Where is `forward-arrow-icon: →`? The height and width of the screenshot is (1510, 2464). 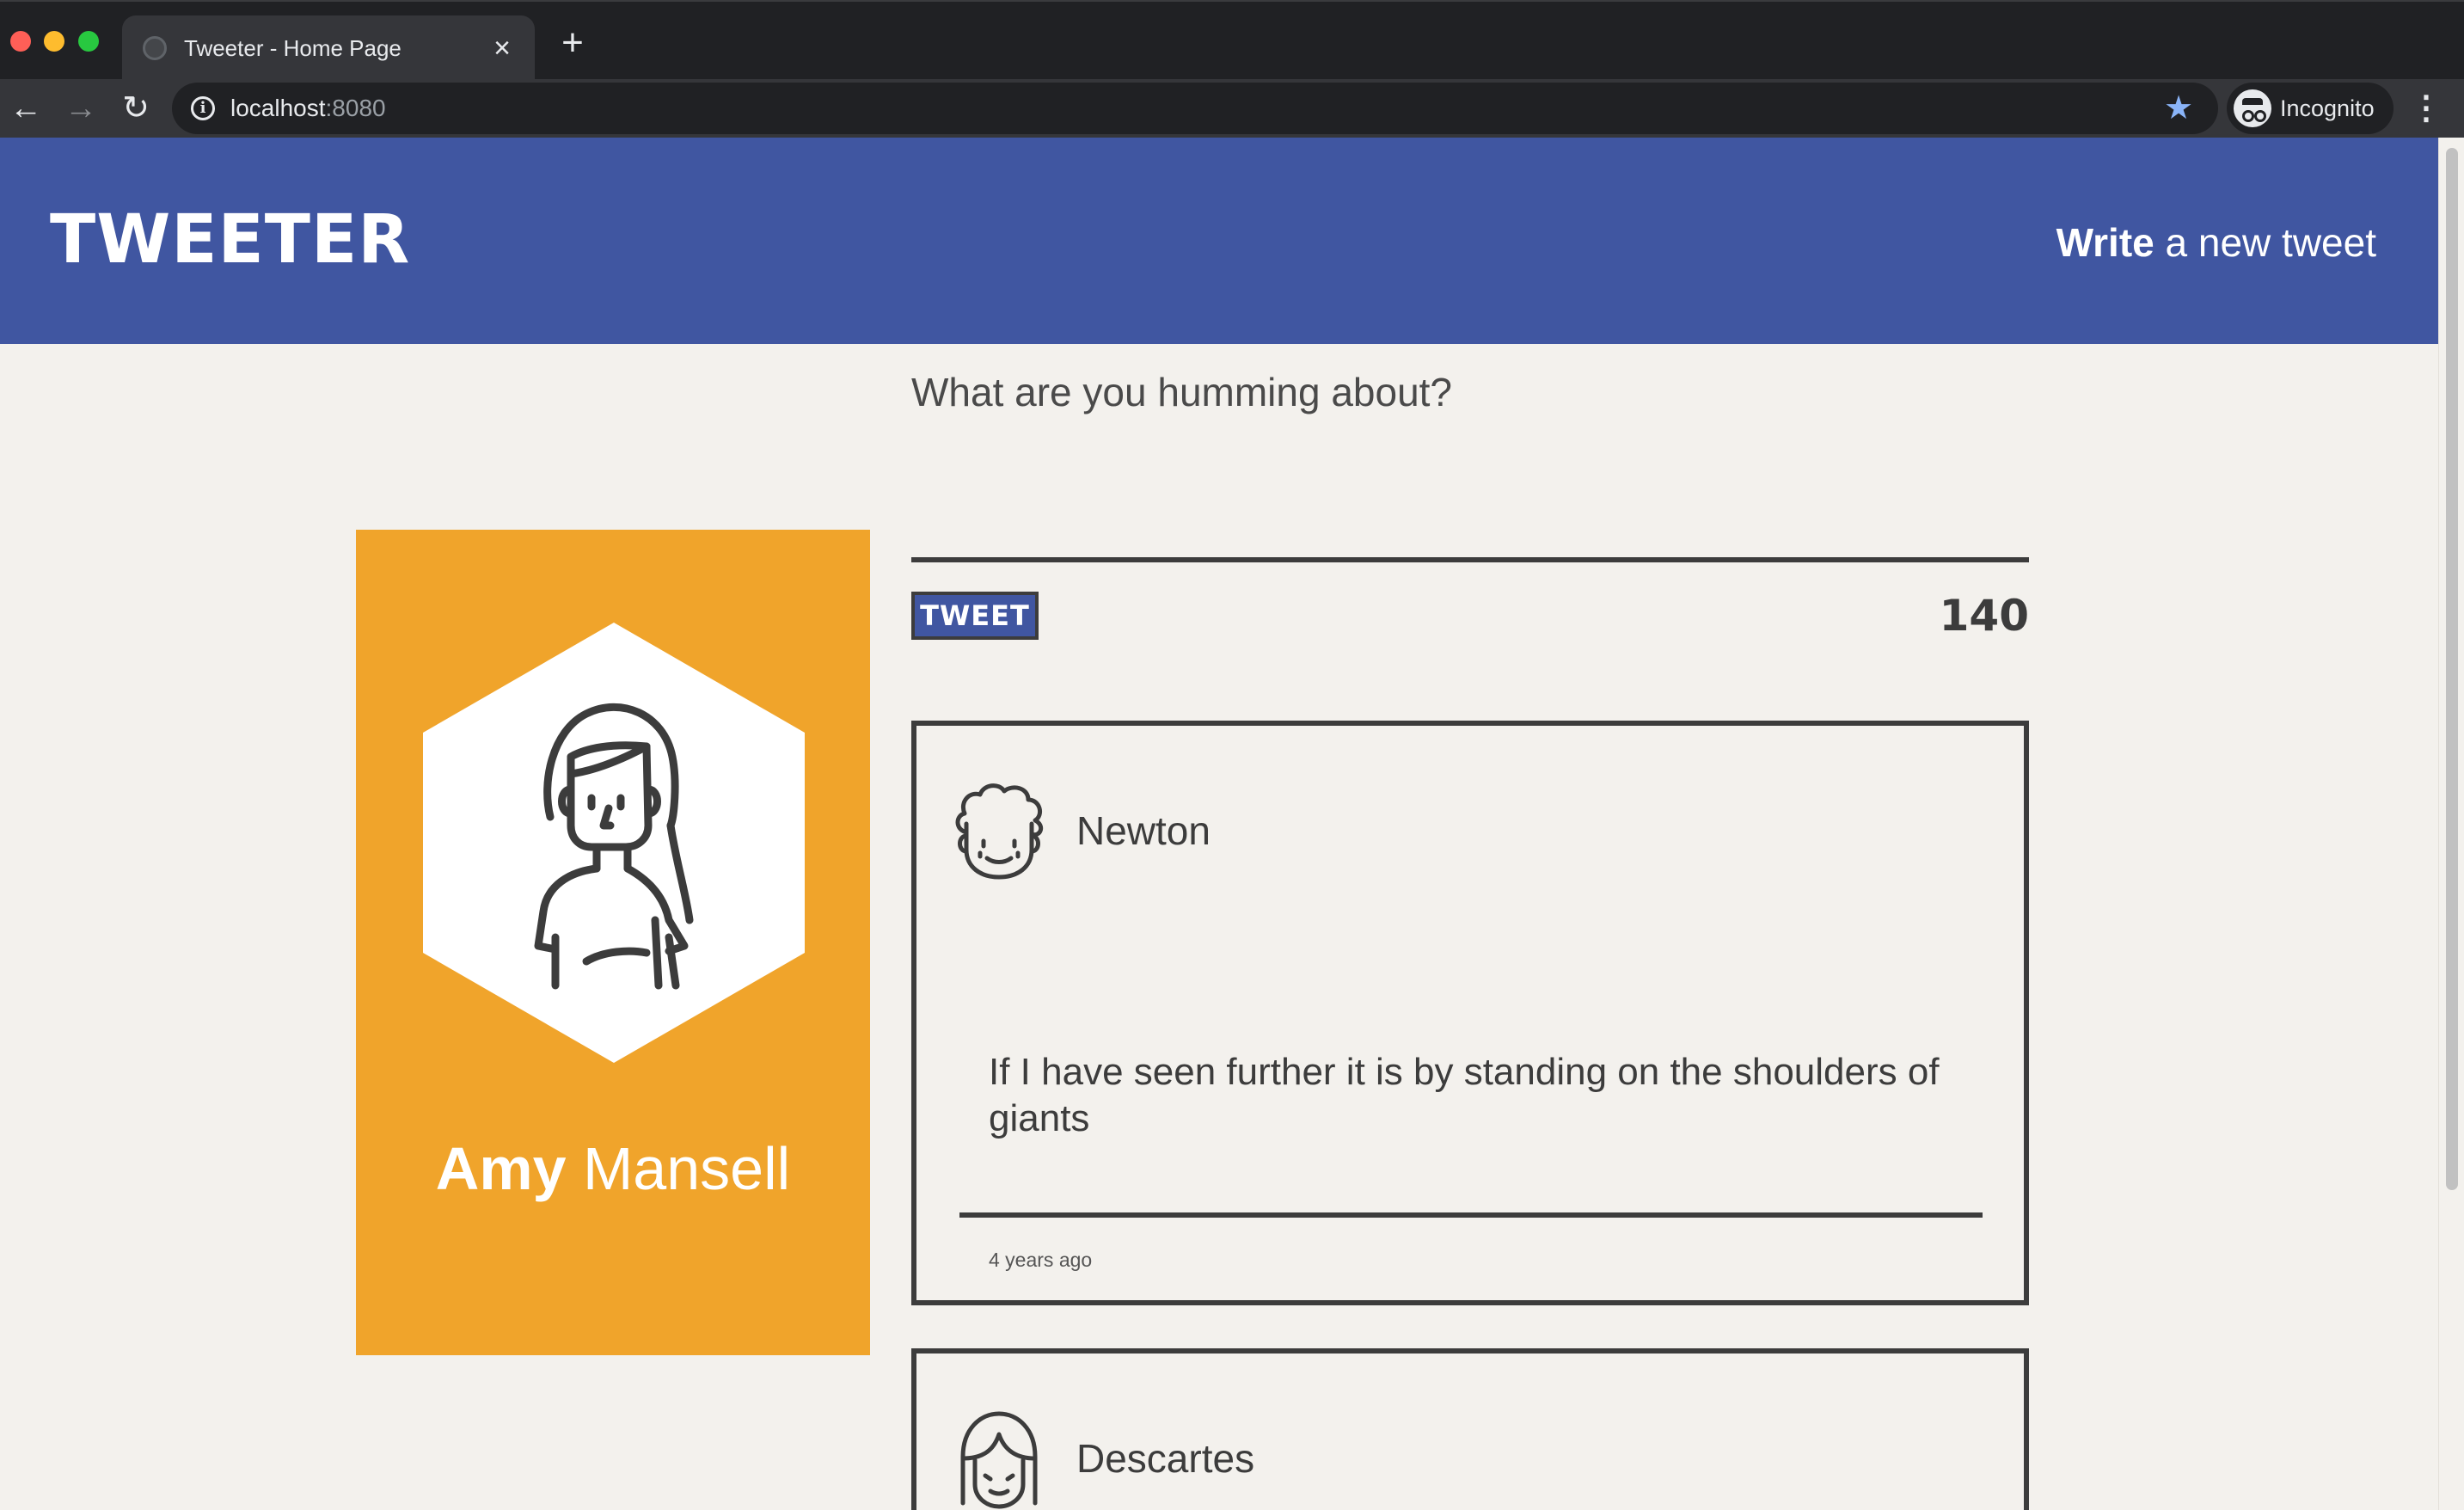 forward-arrow-icon: → is located at coordinates (80, 108).